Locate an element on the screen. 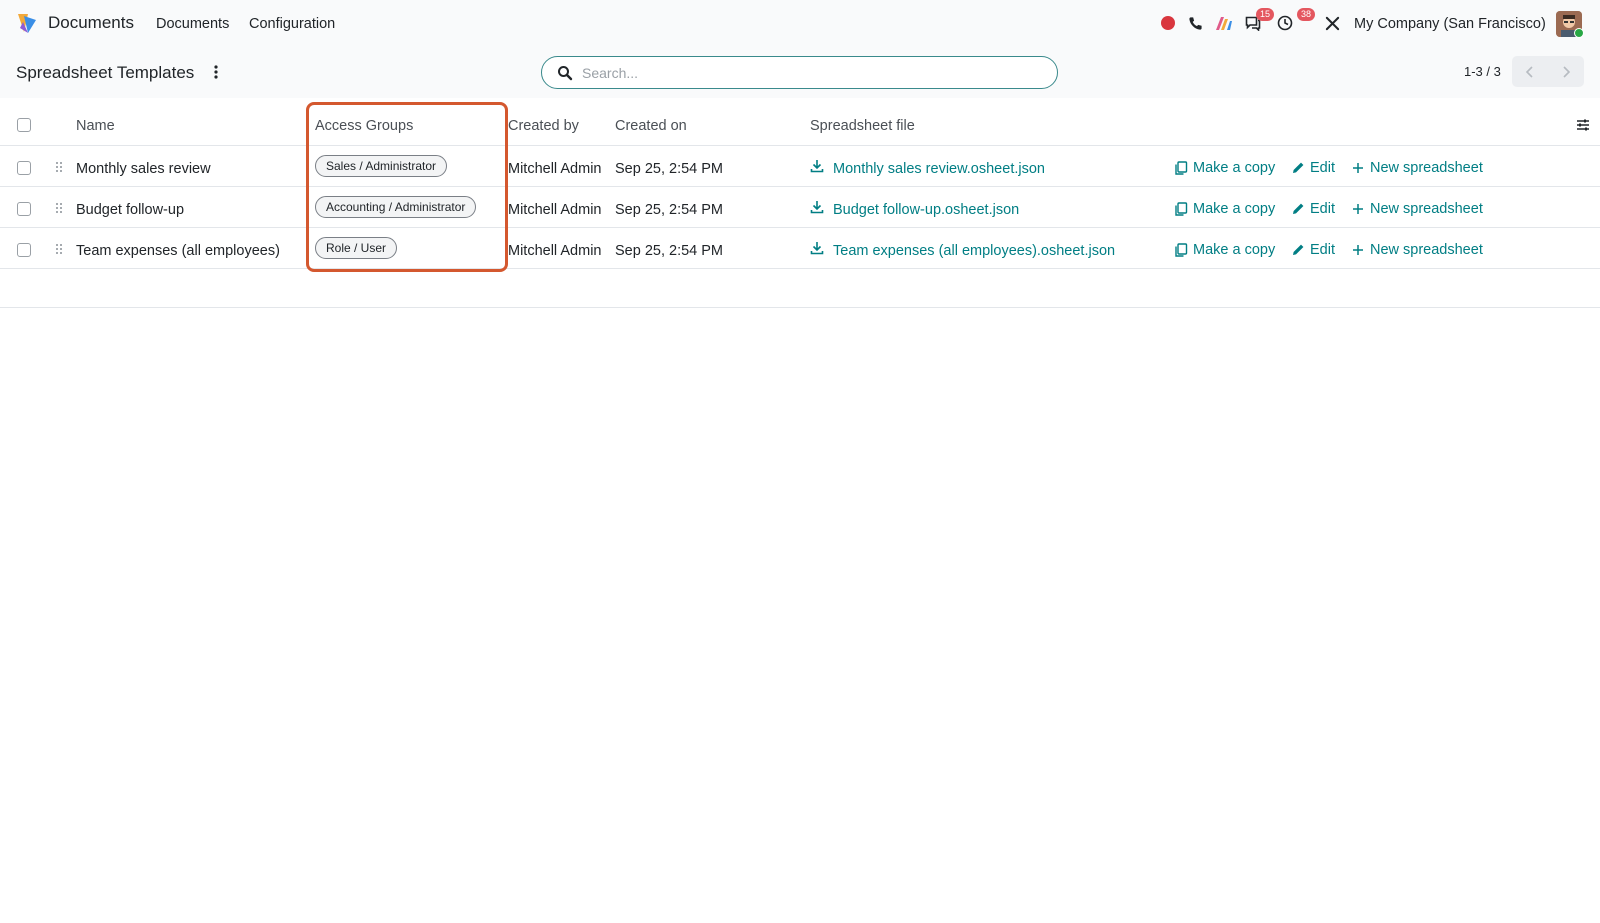 This screenshot has height=923, width=1600. record-button is located at coordinates (1168, 23).